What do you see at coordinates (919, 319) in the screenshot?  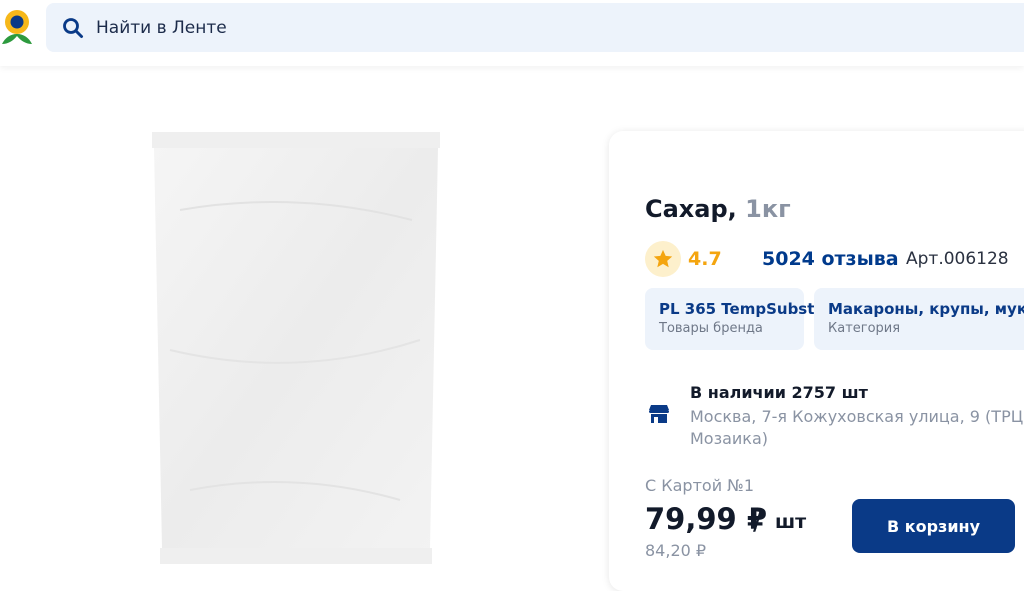 I see `category-chip: Макароны, крупы, мука Категория` at bounding box center [919, 319].